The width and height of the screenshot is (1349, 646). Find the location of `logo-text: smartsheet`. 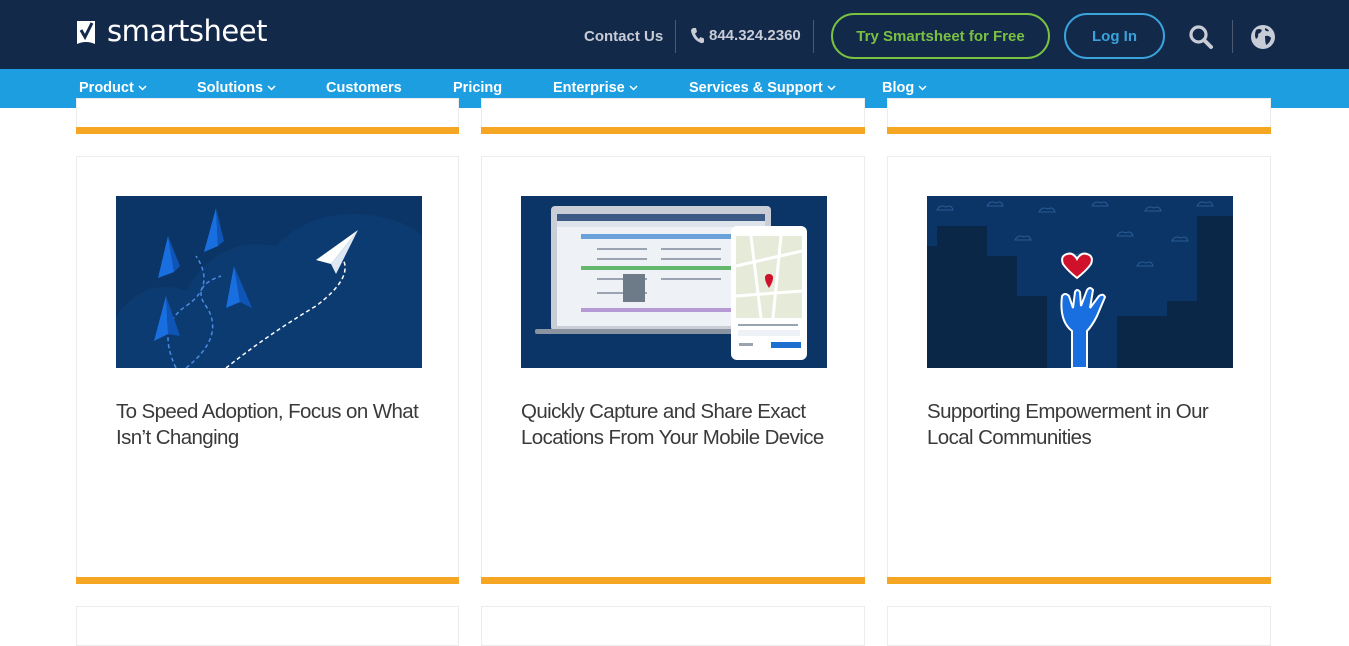

logo-text: smartsheet is located at coordinates (187, 31).